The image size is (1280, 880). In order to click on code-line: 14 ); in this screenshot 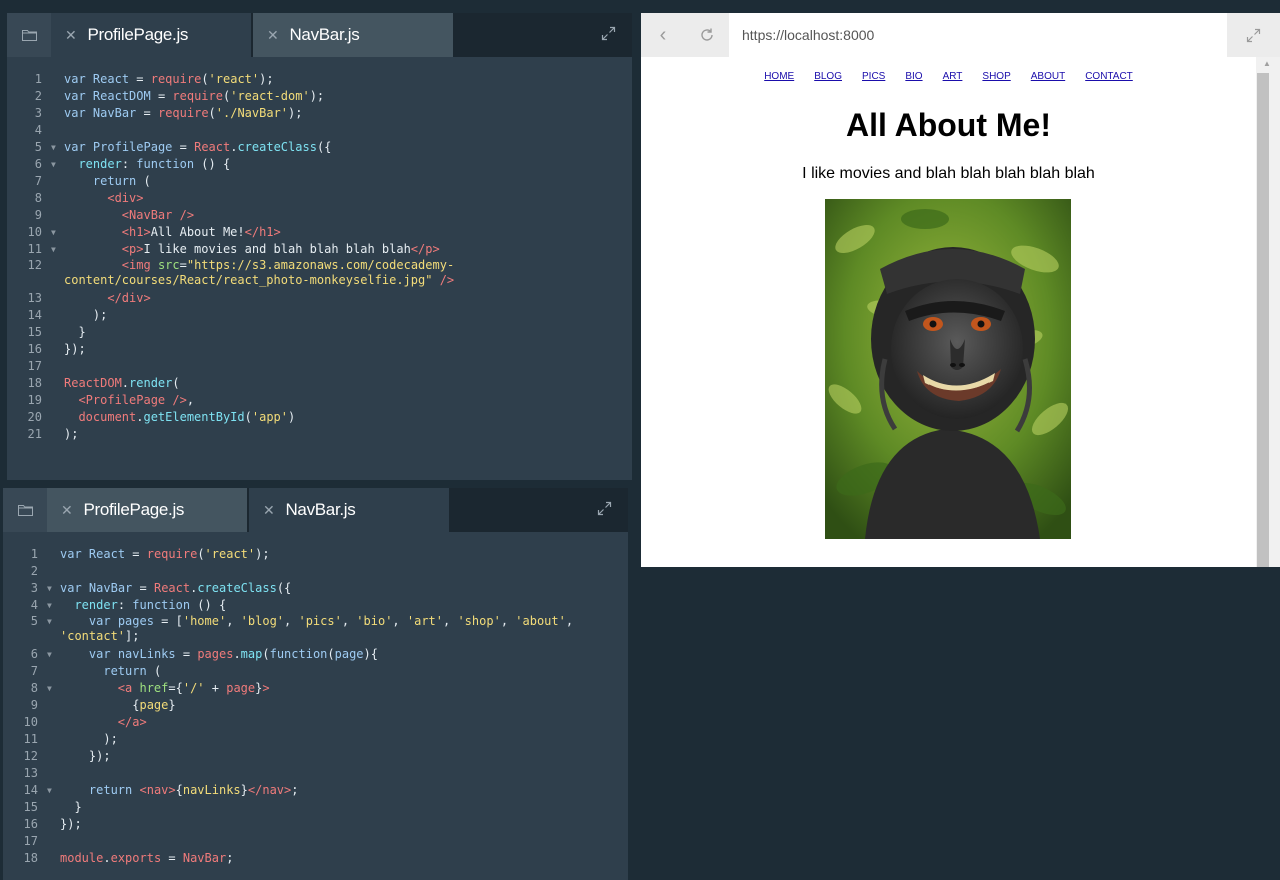, I will do `click(319, 315)`.